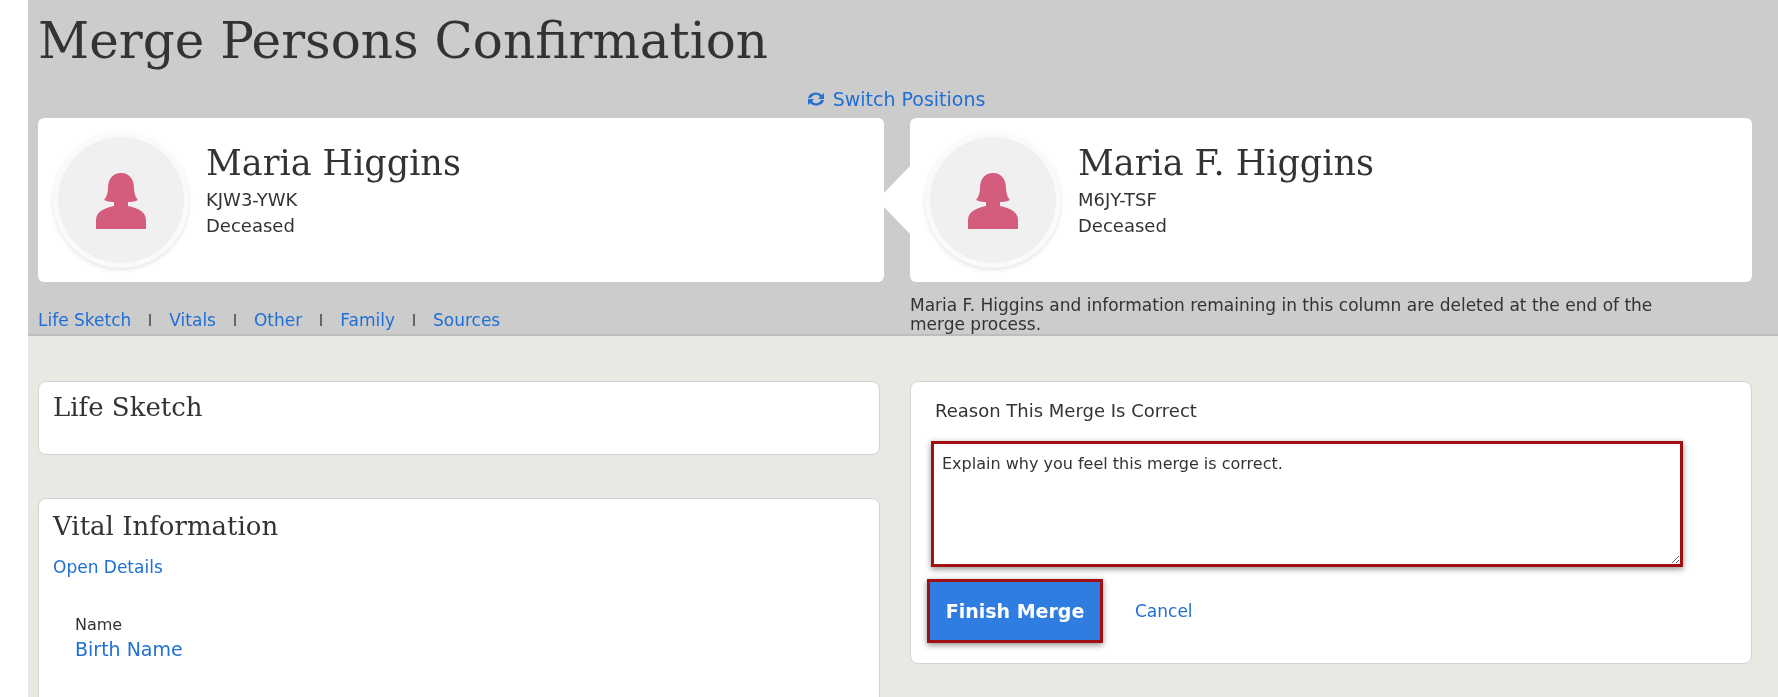  What do you see at coordinates (333, 163) in the screenshot?
I see `person-name: Maria Higgins` at bounding box center [333, 163].